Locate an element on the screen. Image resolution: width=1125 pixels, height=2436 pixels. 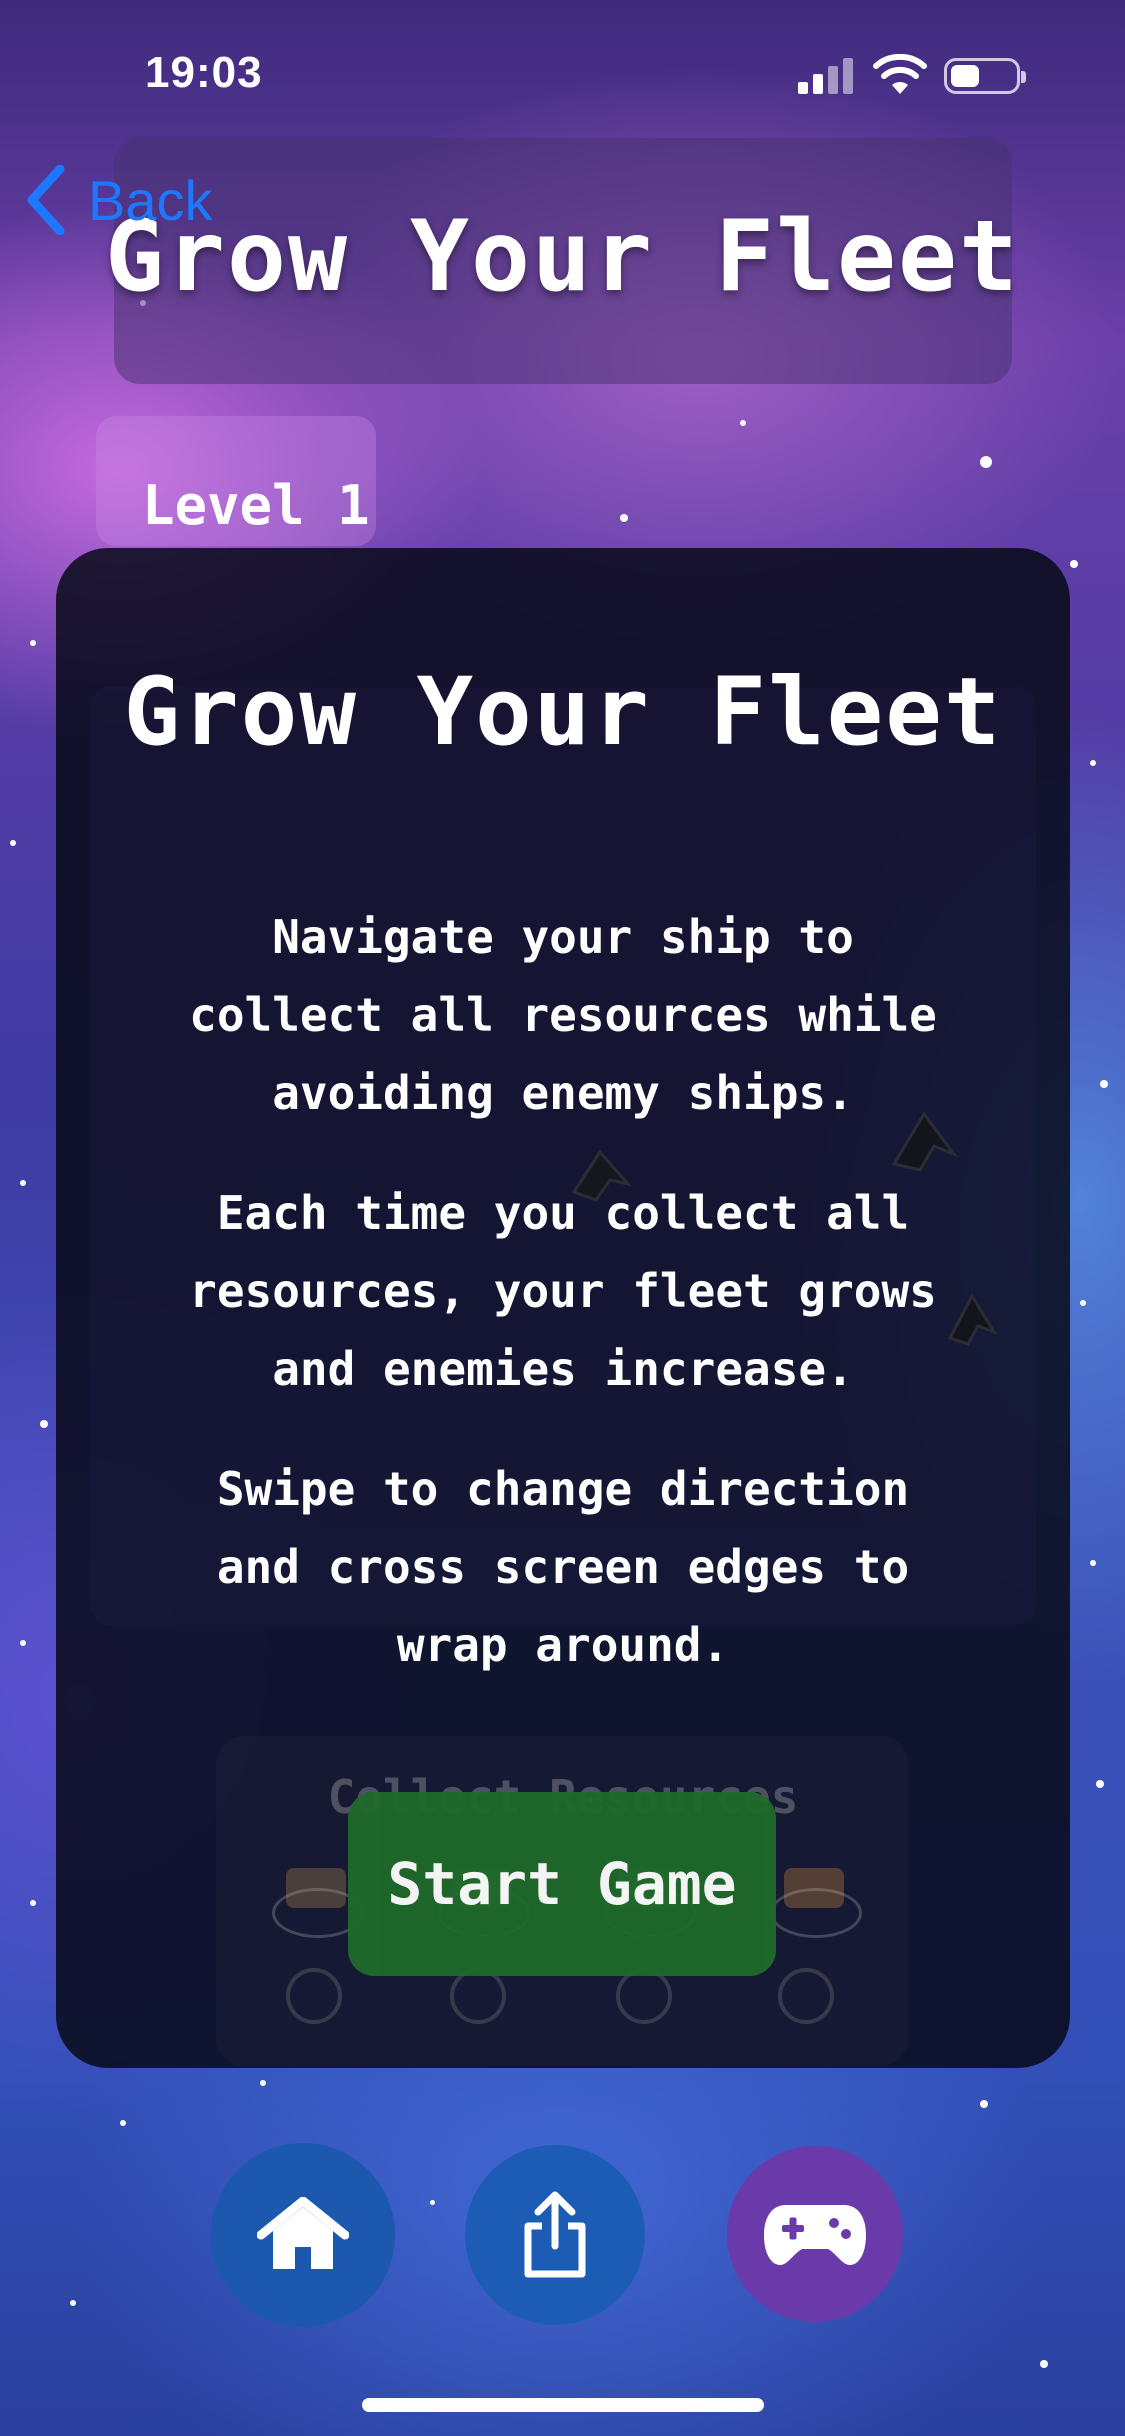
wifi-icon is located at coordinates (900, 74).